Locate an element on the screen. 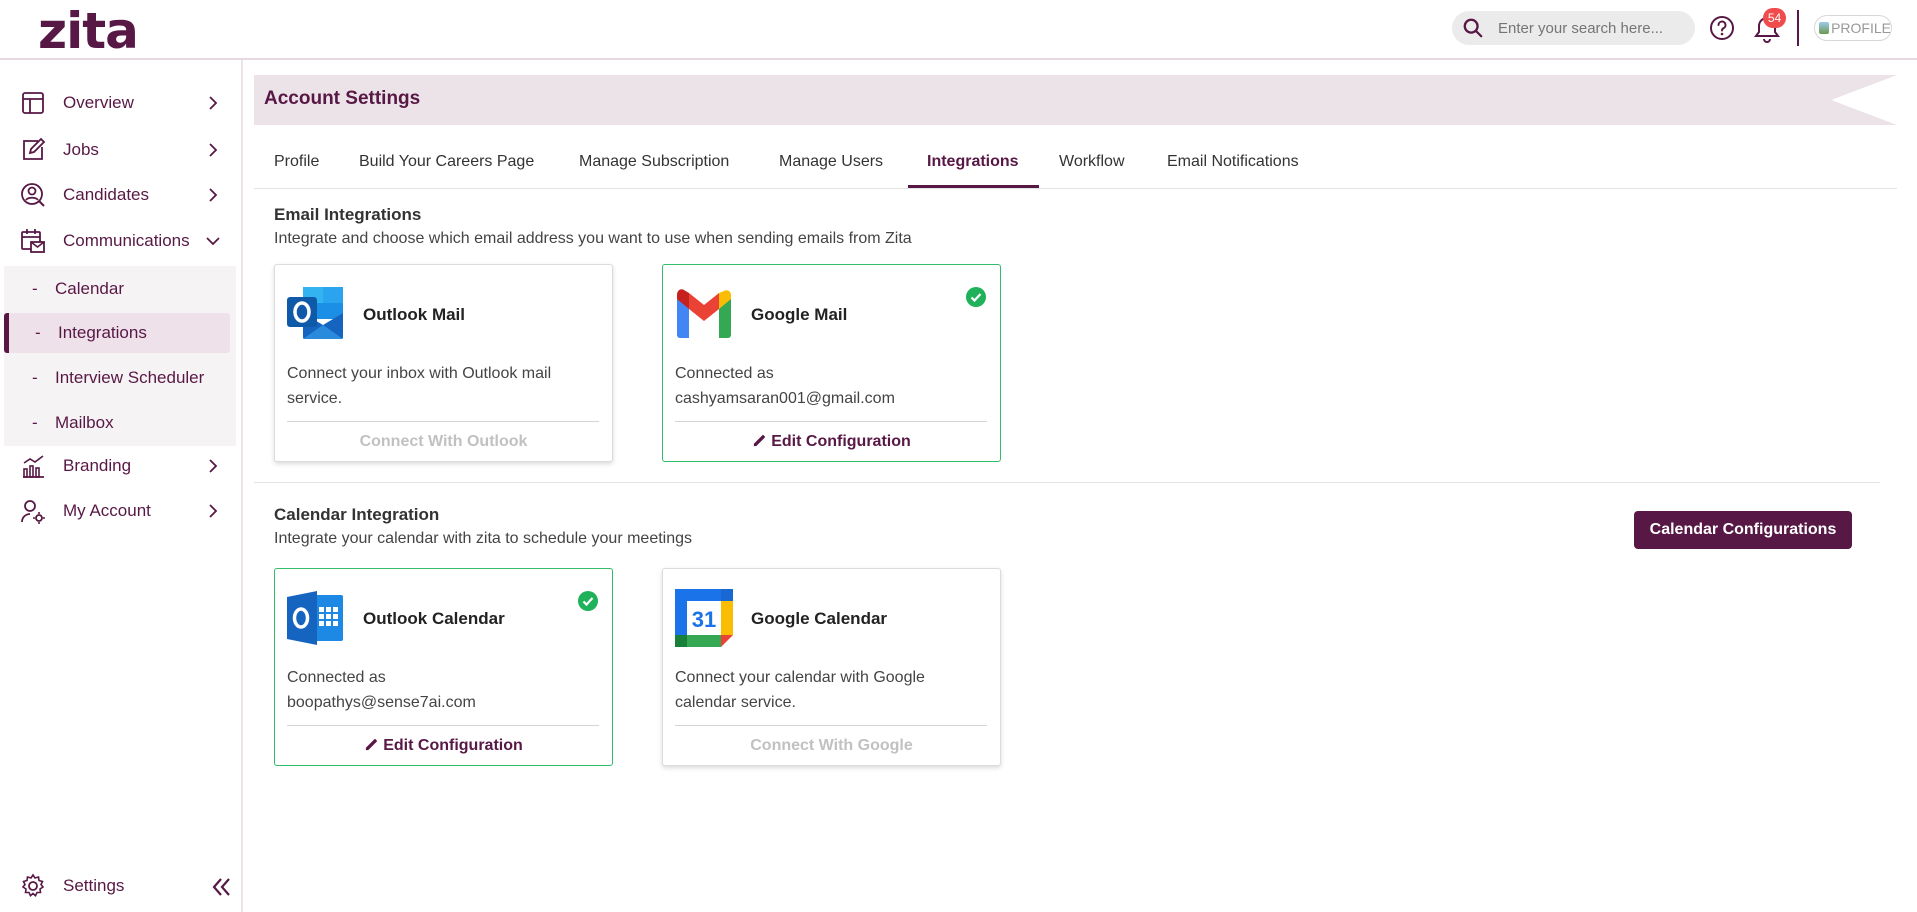 Image resolution: width=1917 pixels, height=912 pixels. tab-email-notifications: Email Notifications is located at coordinates (1233, 162).